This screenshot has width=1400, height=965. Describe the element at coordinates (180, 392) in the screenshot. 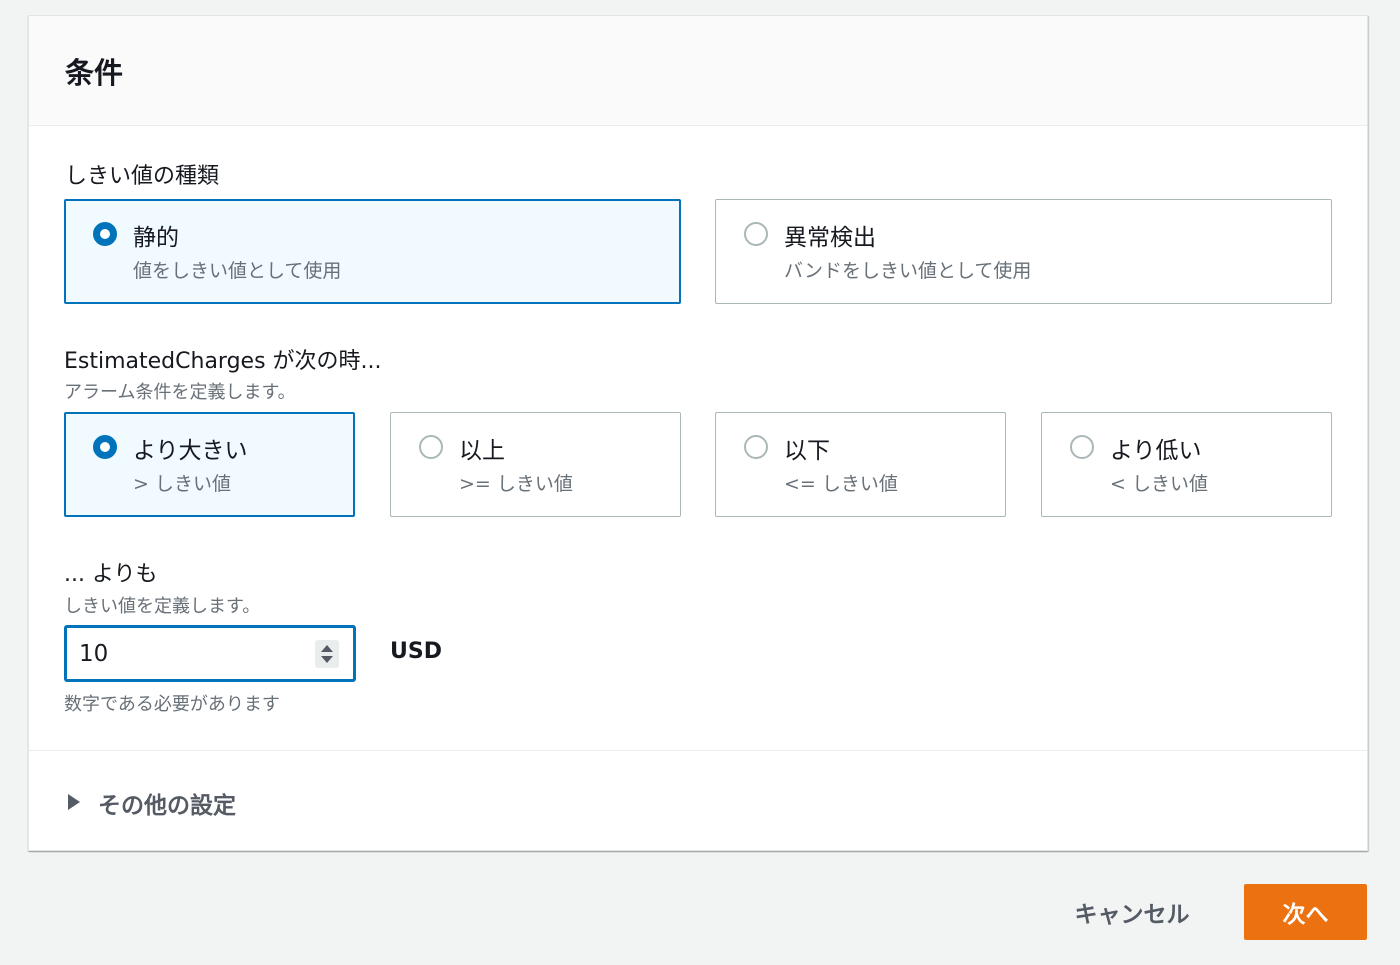

I see `condition-description: アラーム条件を定義します。` at that location.